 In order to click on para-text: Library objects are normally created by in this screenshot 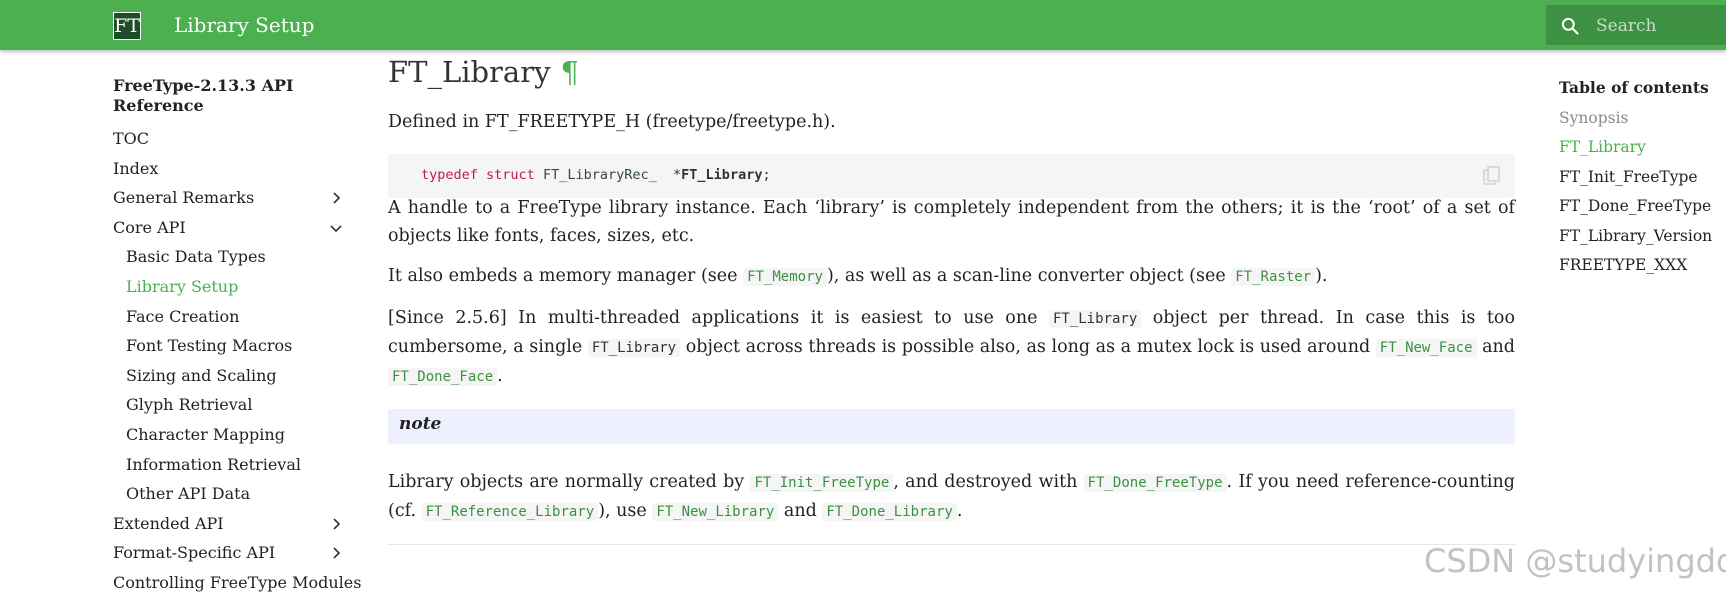, I will do `click(569, 482)`.